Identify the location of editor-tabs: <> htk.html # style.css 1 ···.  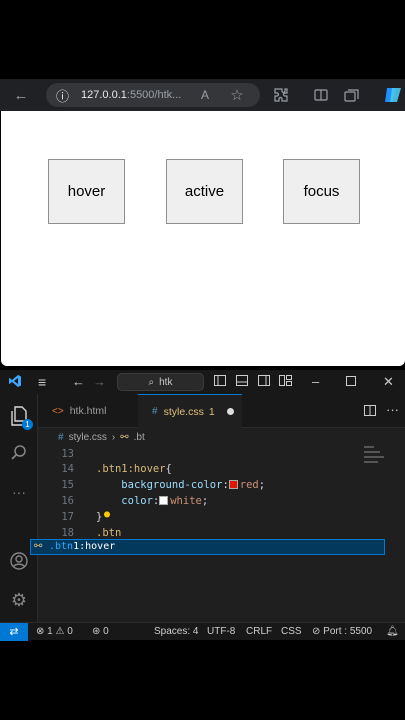
(221, 411).